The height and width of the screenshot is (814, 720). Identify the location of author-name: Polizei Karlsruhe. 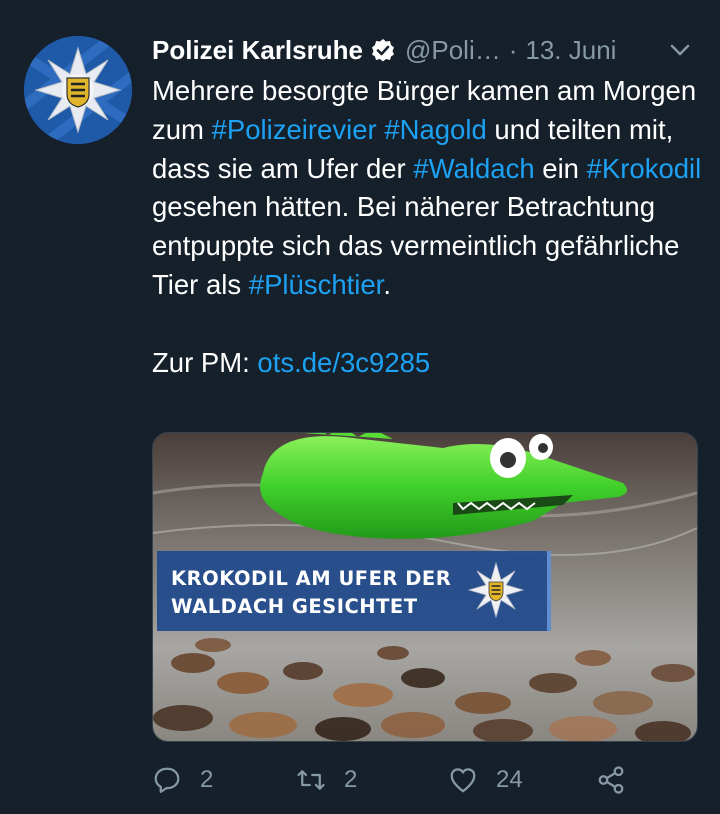
(257, 50).